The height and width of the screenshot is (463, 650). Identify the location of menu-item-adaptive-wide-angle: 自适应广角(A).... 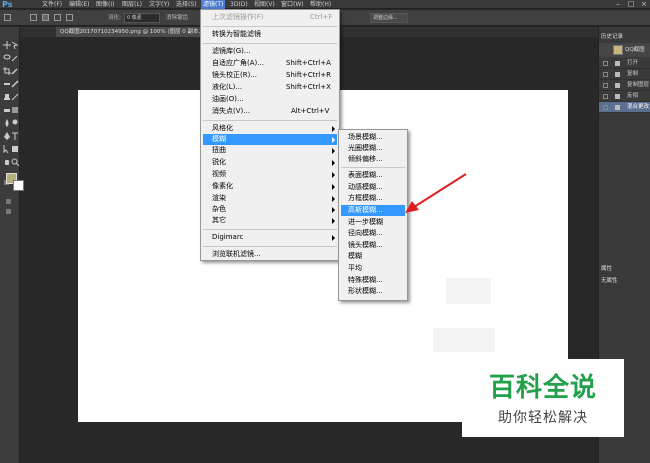
(238, 63).